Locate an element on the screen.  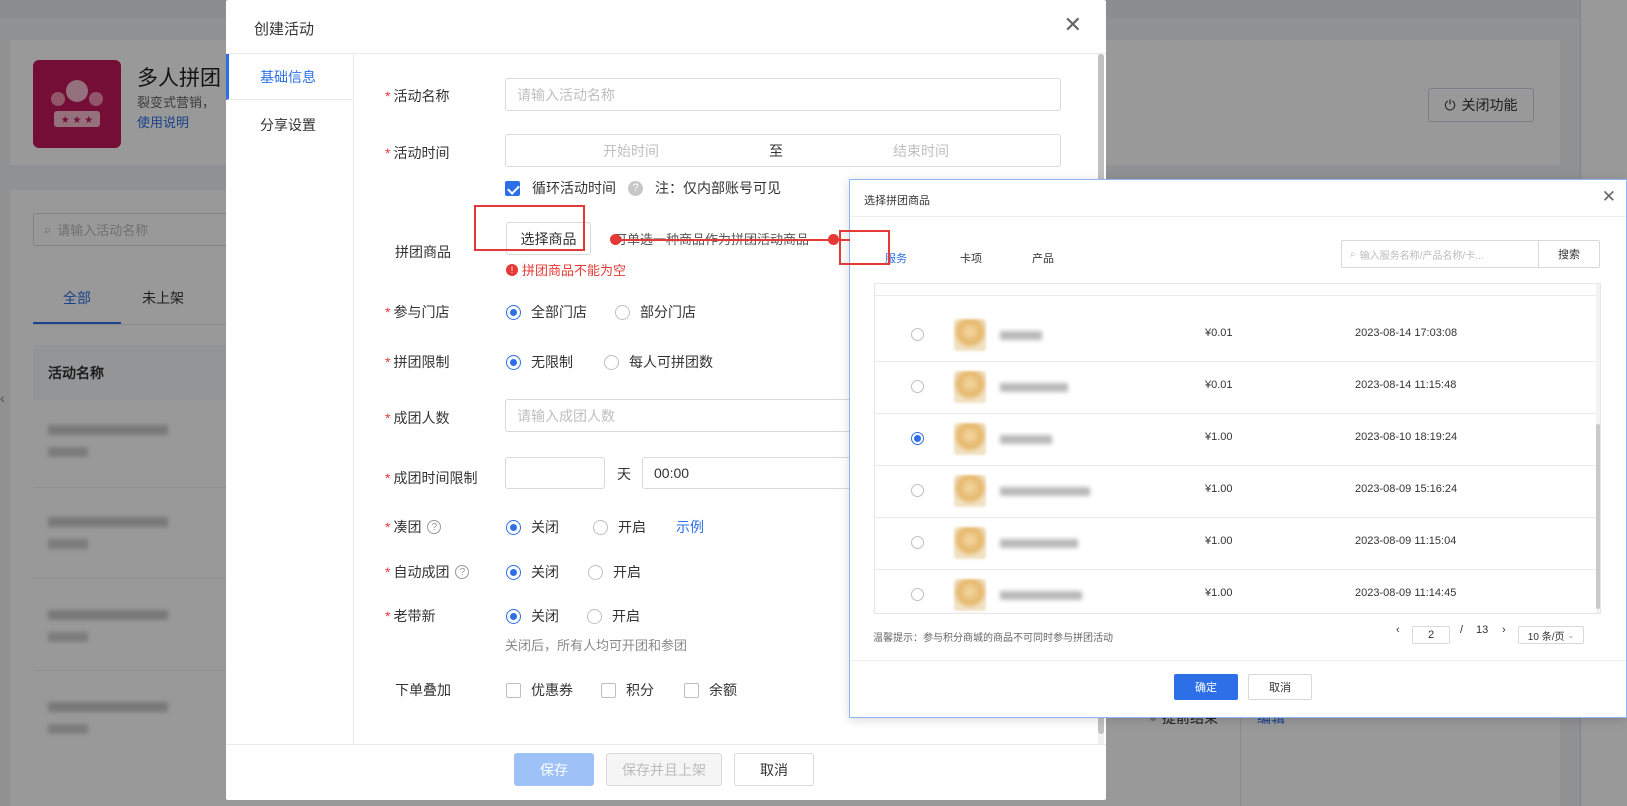
example-link: 示例 is located at coordinates (690, 527).